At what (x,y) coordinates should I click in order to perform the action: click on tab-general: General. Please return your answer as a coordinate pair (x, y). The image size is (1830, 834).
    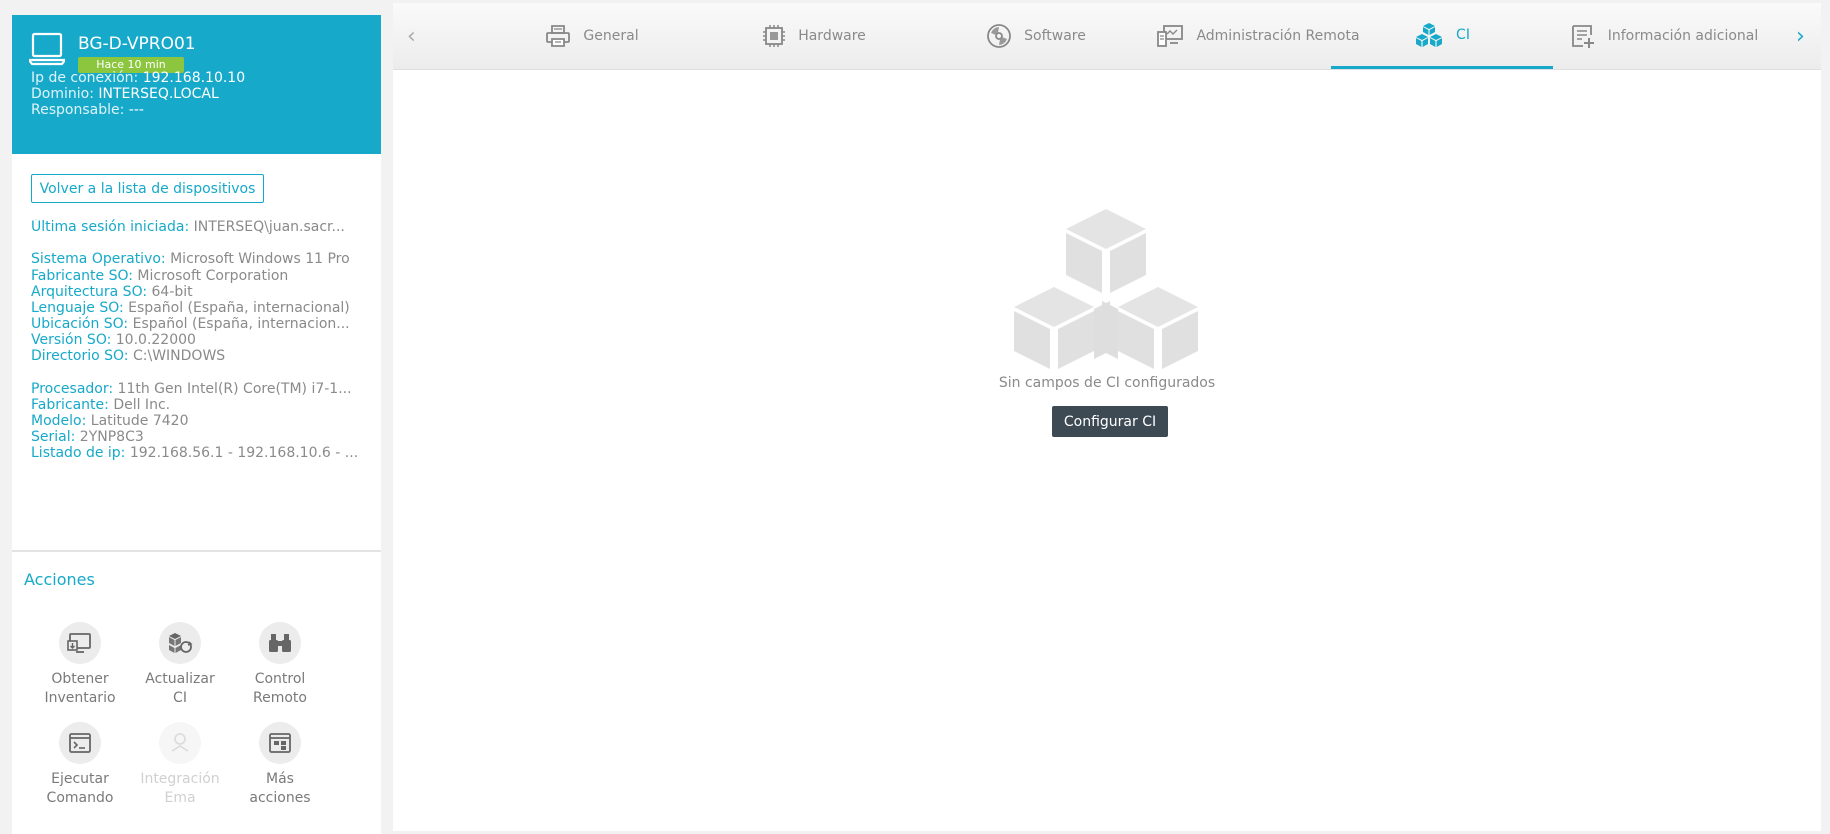
    Looking at the image, I should click on (592, 36).